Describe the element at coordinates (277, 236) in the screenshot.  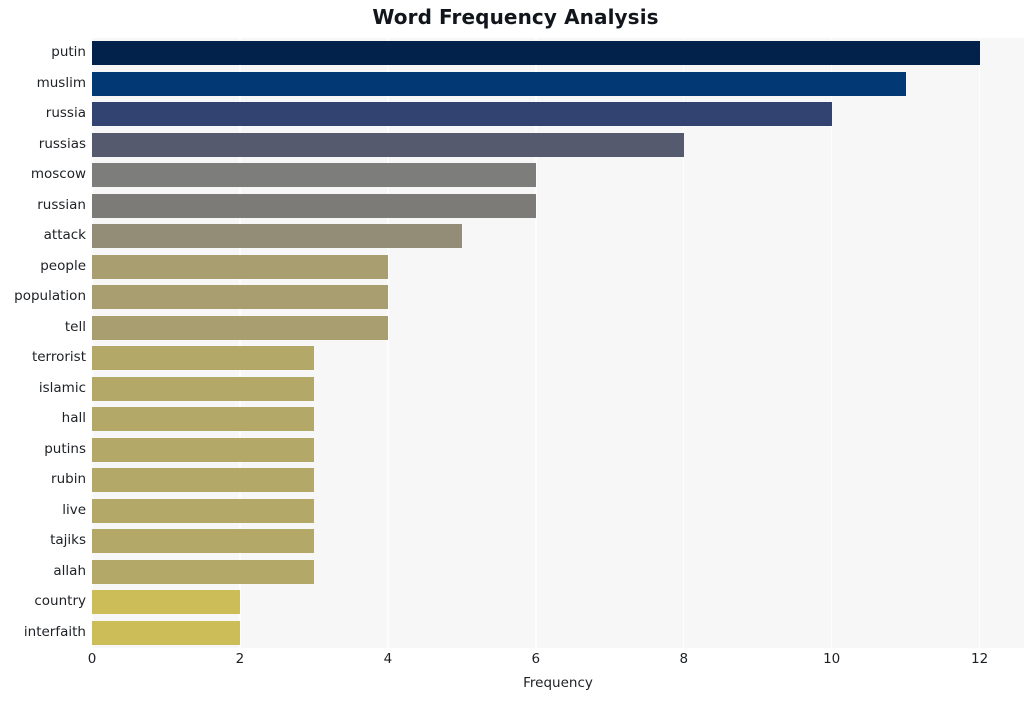
I see `bar-attack` at that location.